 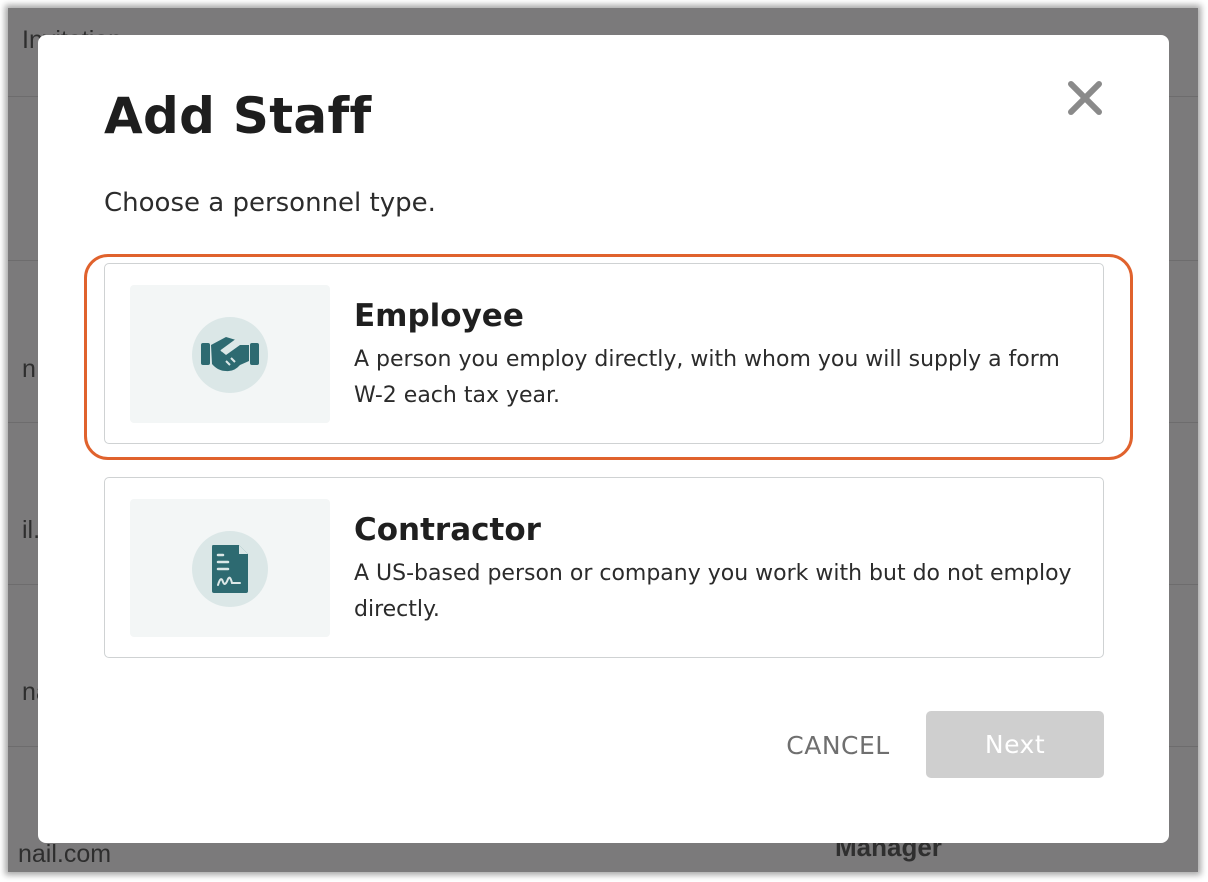 What do you see at coordinates (439, 316) in the screenshot?
I see `option-title: Employee` at bounding box center [439, 316].